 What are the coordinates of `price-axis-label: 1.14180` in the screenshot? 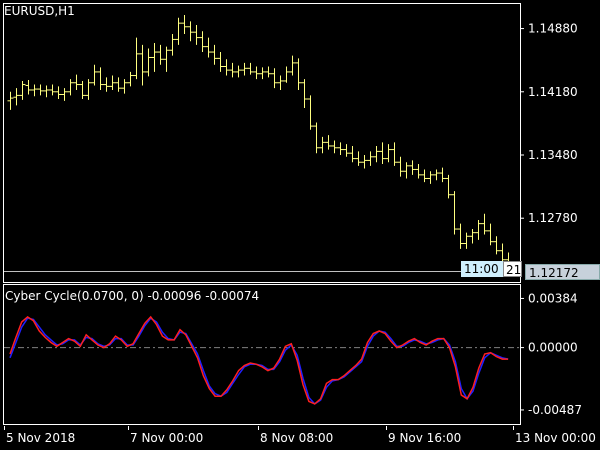 It's located at (553, 92).